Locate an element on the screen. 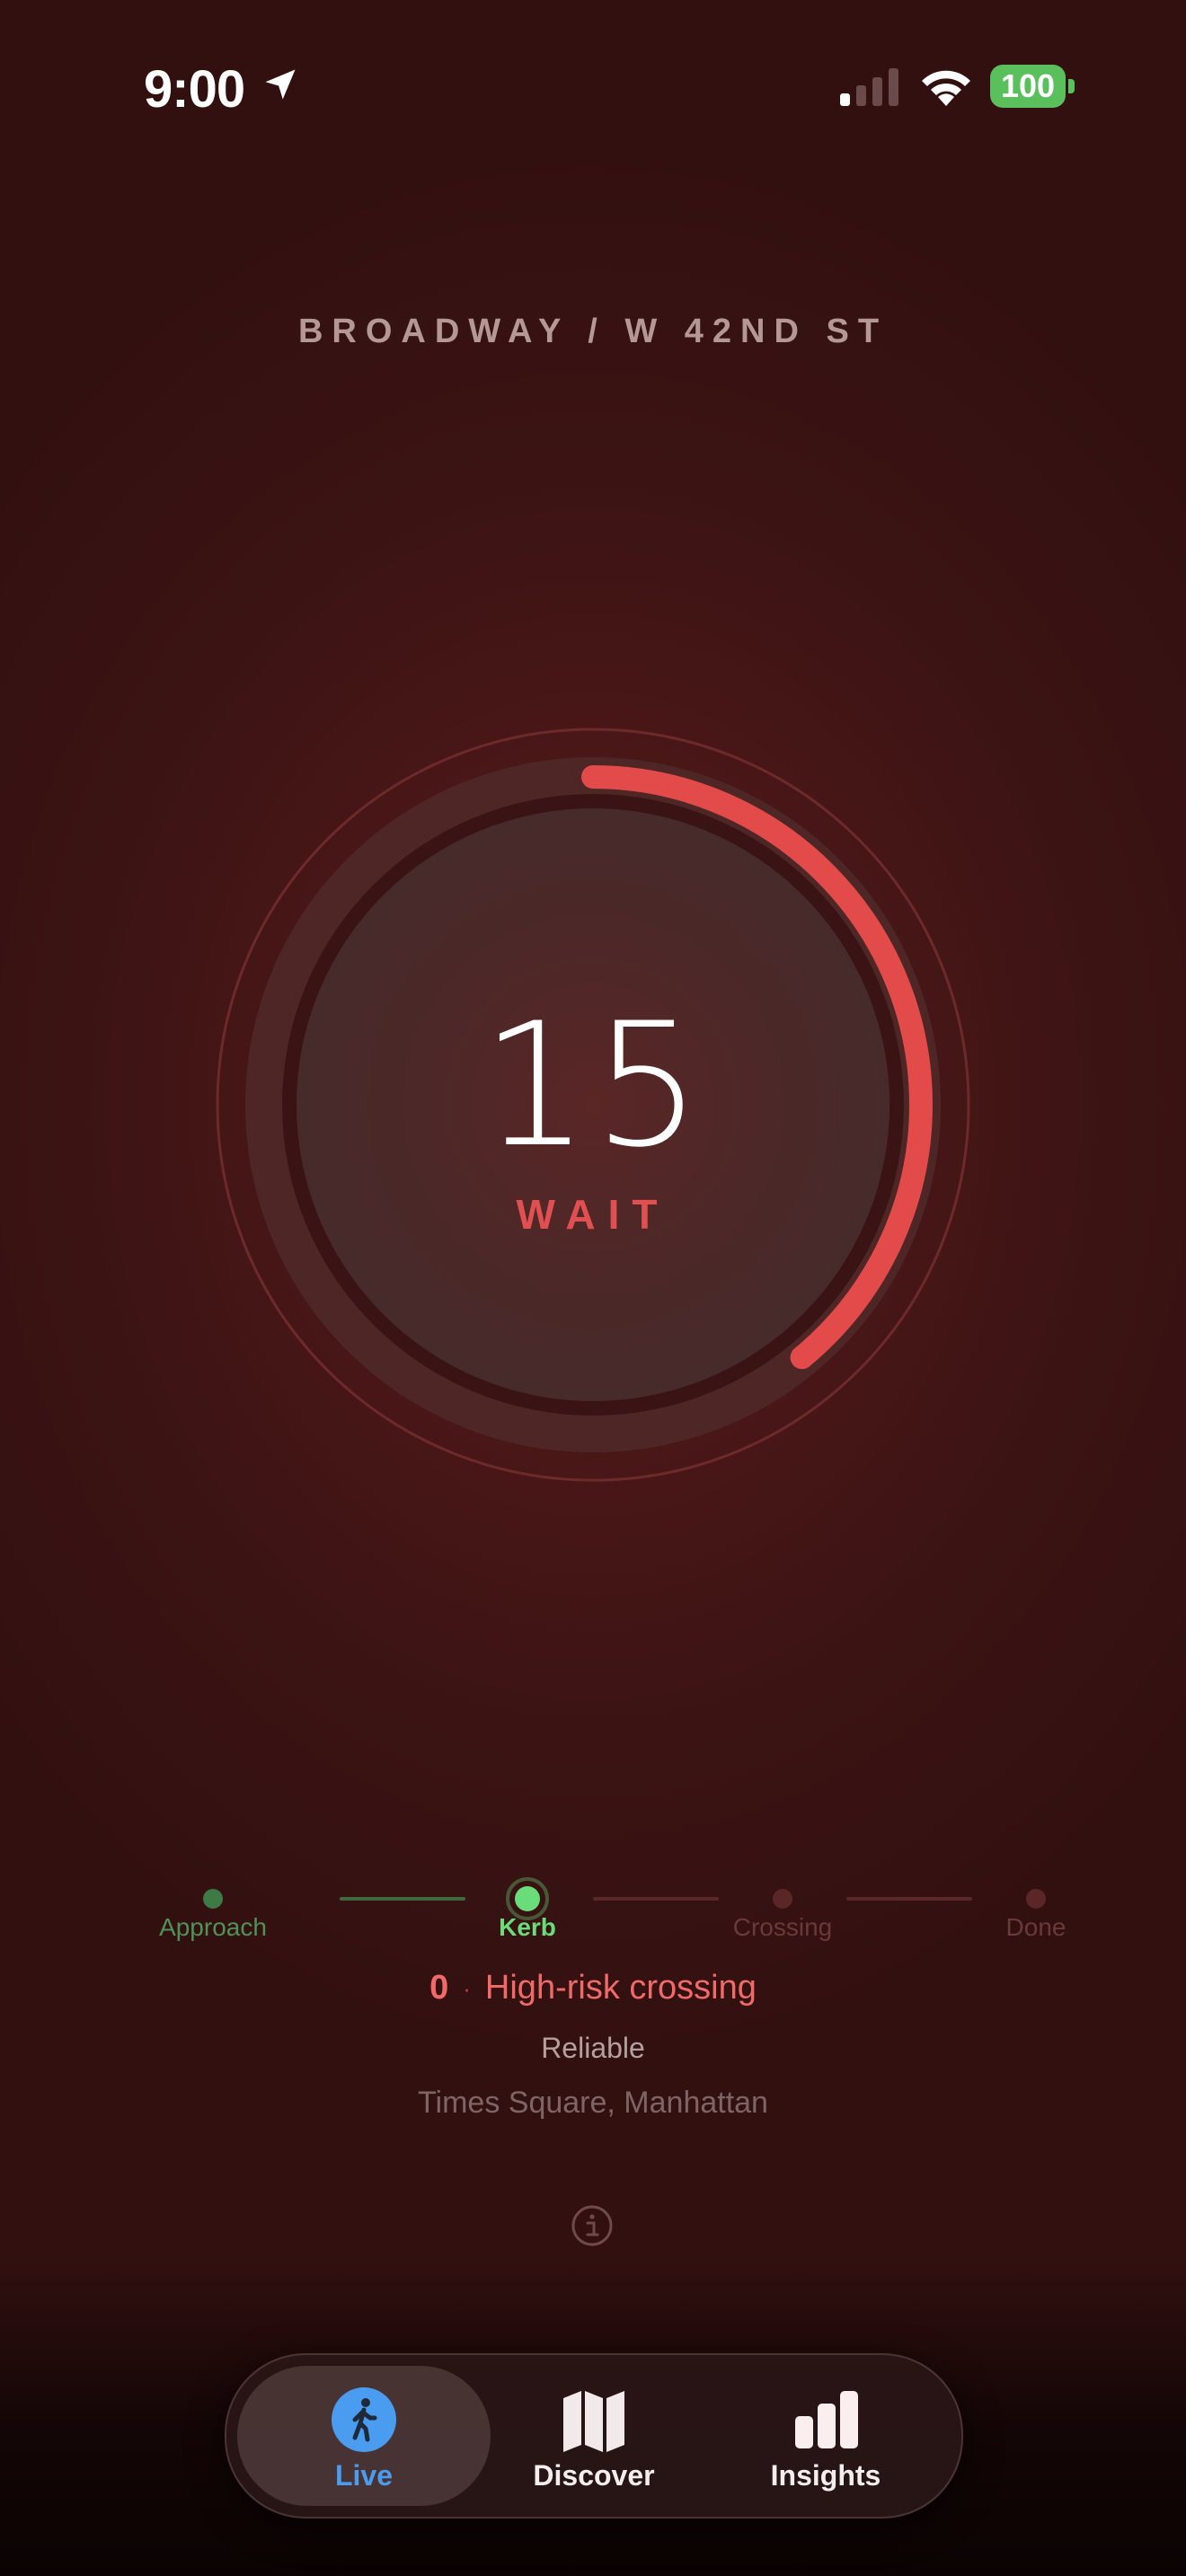 This screenshot has height=2576, width=1186. tab-insights-label: Insights is located at coordinates (825, 2475).